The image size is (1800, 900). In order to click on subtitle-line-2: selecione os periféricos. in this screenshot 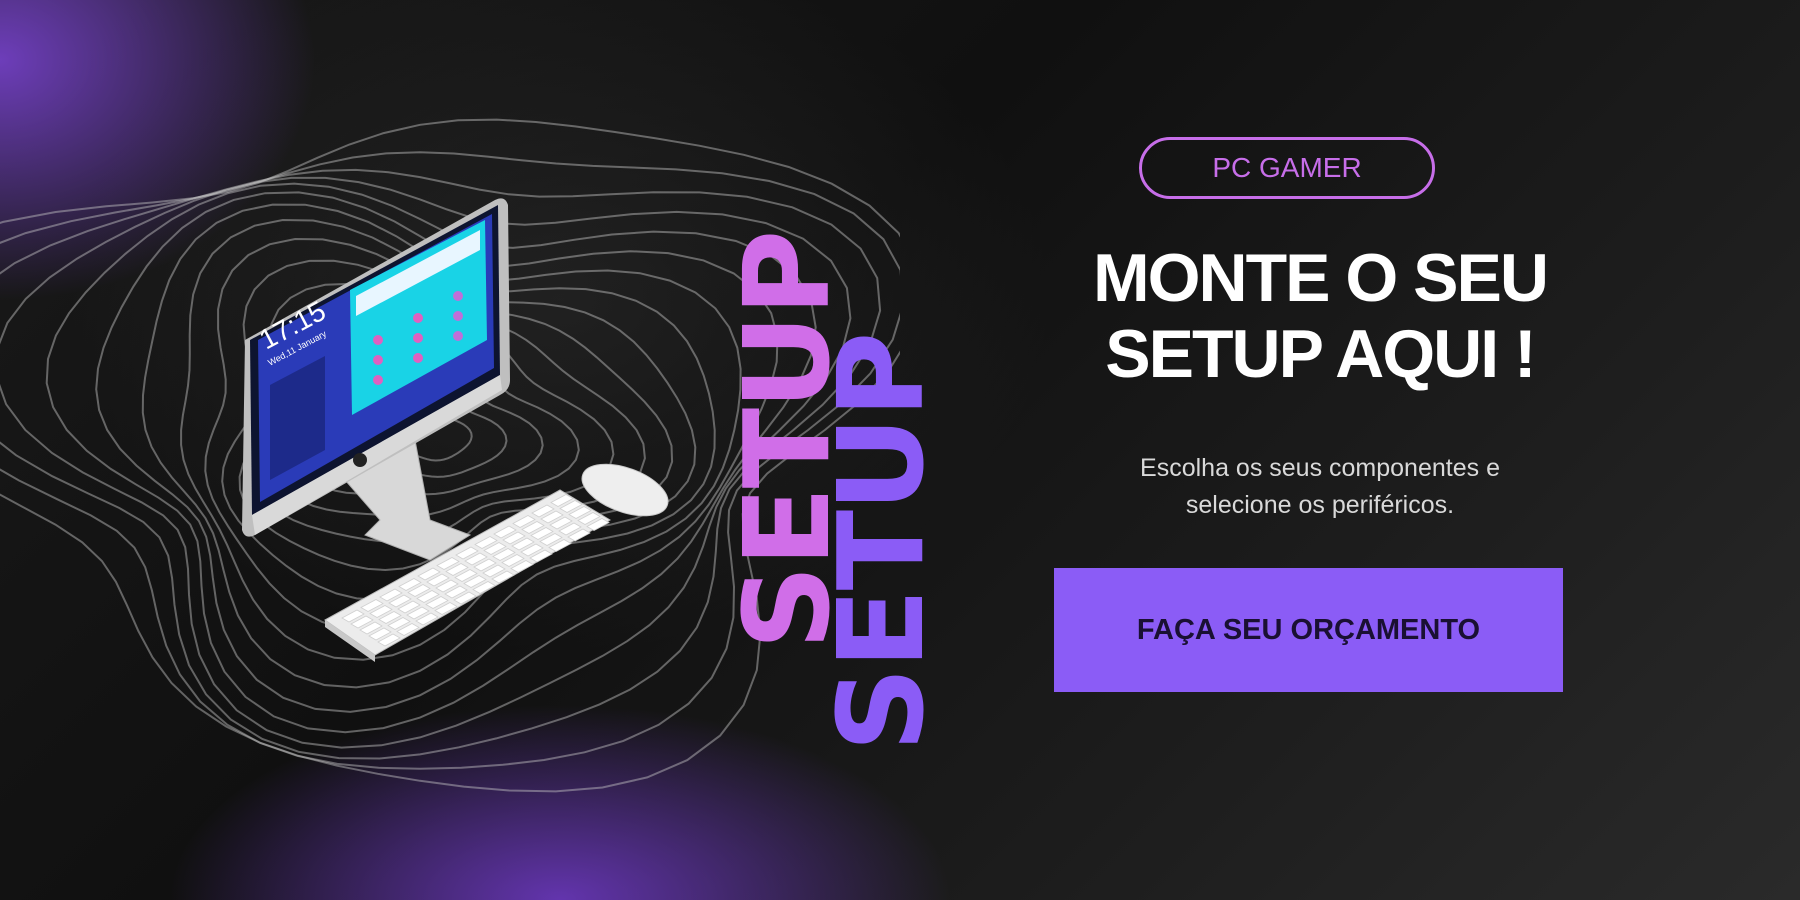, I will do `click(1320, 505)`.